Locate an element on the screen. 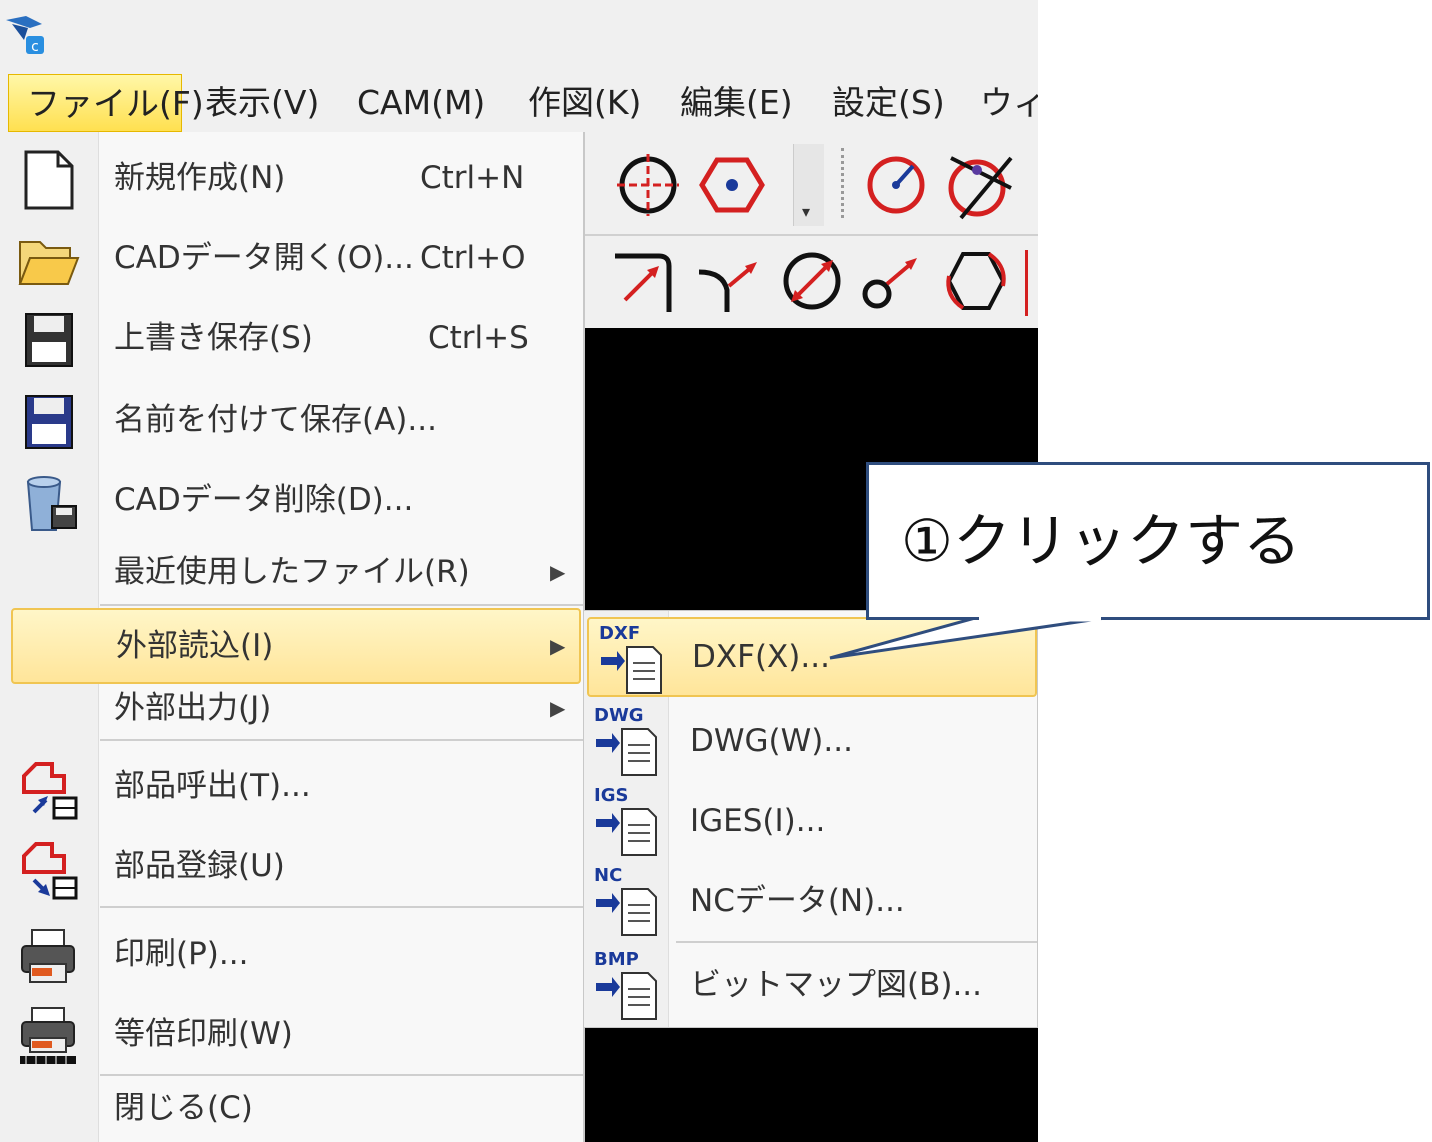  menu-item-label: 等倍印刷(W) is located at coordinates (203, 1034).